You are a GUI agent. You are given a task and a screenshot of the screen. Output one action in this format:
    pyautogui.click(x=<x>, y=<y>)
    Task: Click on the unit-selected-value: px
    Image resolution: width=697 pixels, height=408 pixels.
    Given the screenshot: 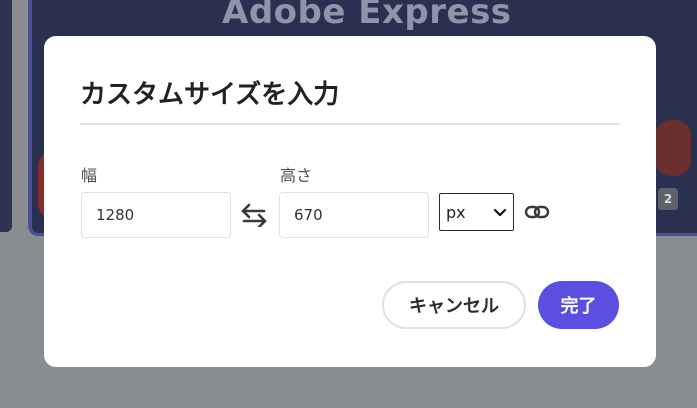 What is the action you would take?
    pyautogui.click(x=456, y=212)
    